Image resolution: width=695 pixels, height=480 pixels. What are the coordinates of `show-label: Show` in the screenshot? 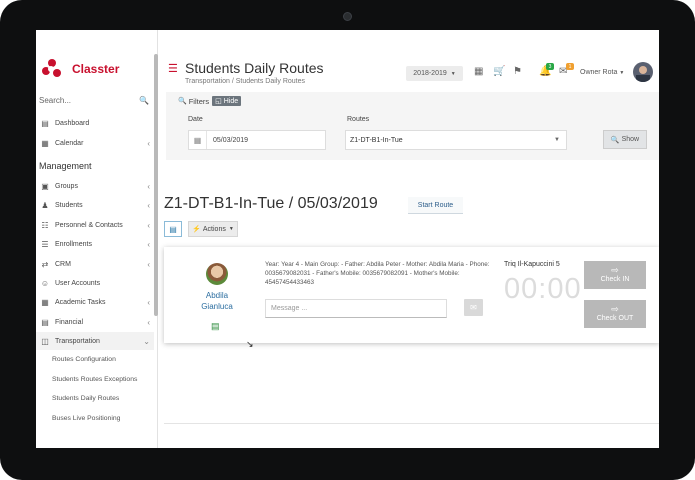 It's located at (630, 139).